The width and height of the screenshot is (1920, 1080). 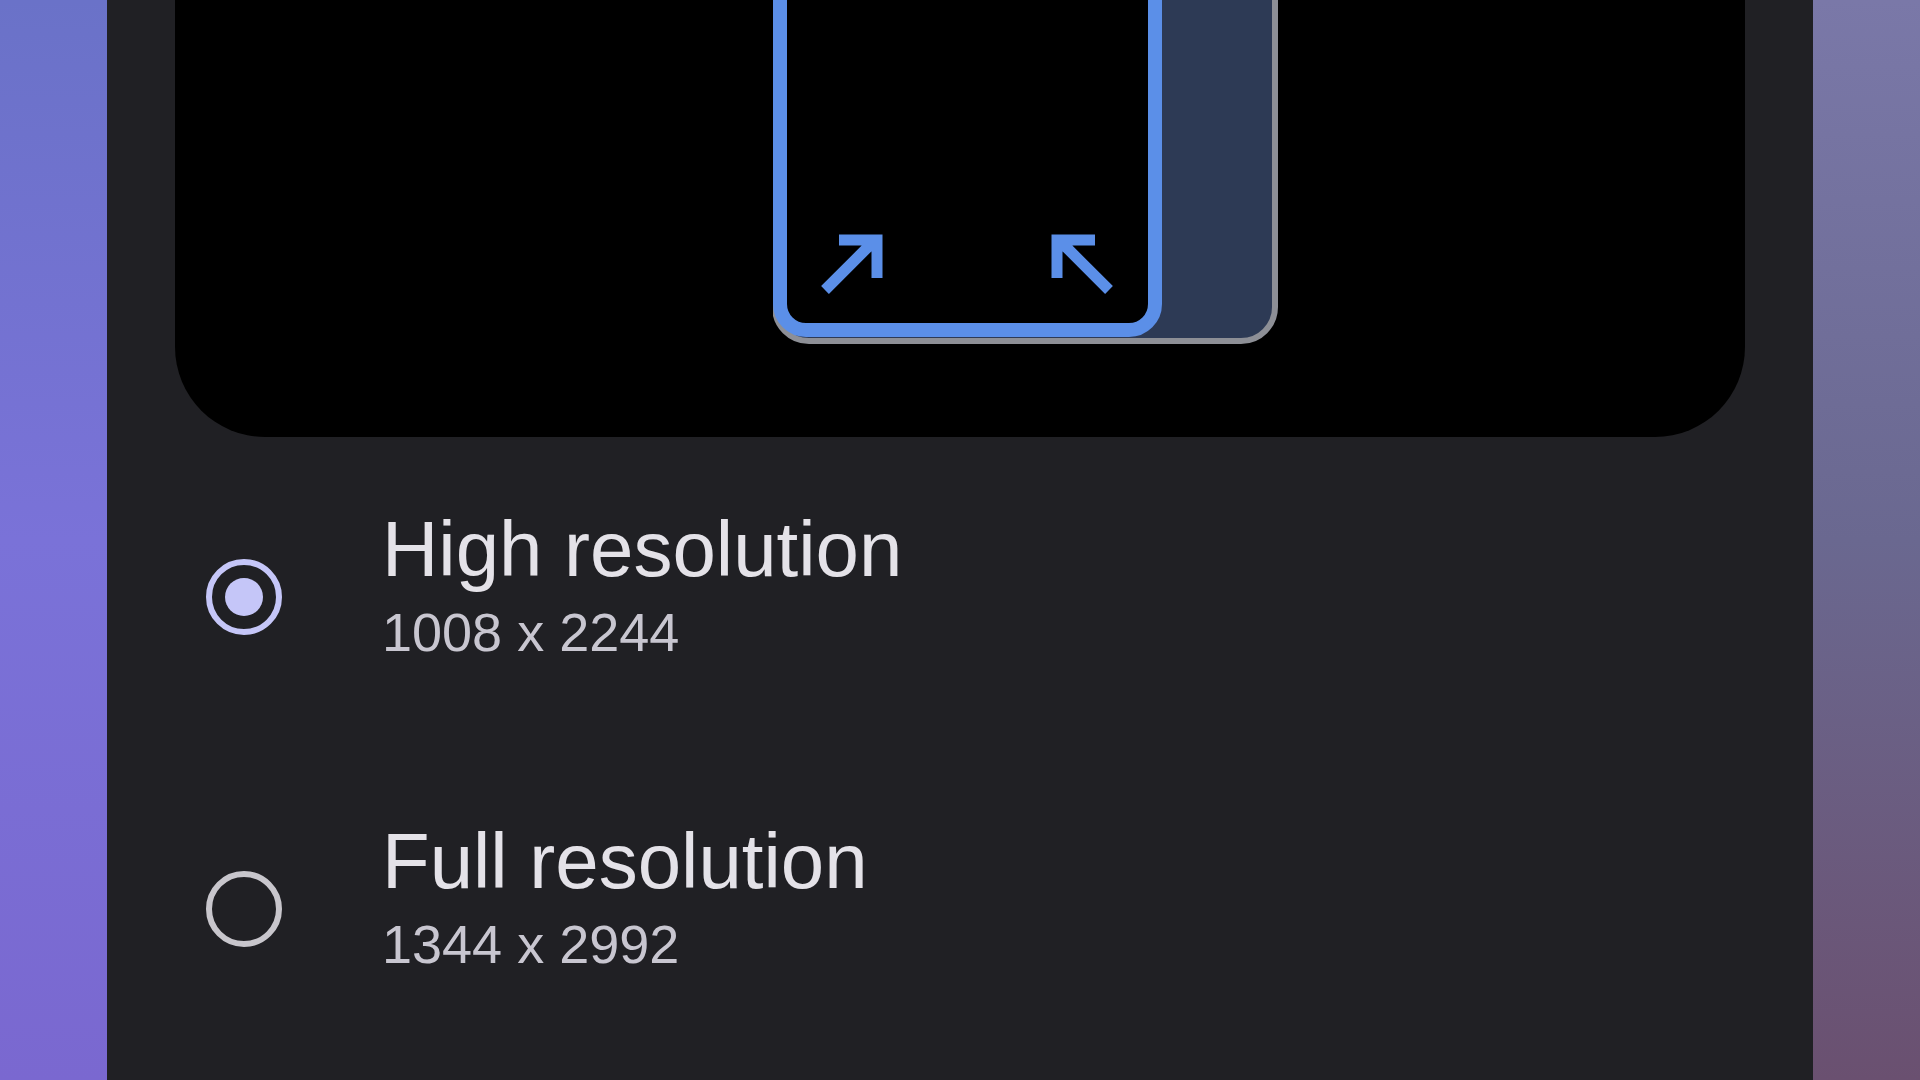 What do you see at coordinates (625, 861) in the screenshot?
I see `option-title: Full resolution` at bounding box center [625, 861].